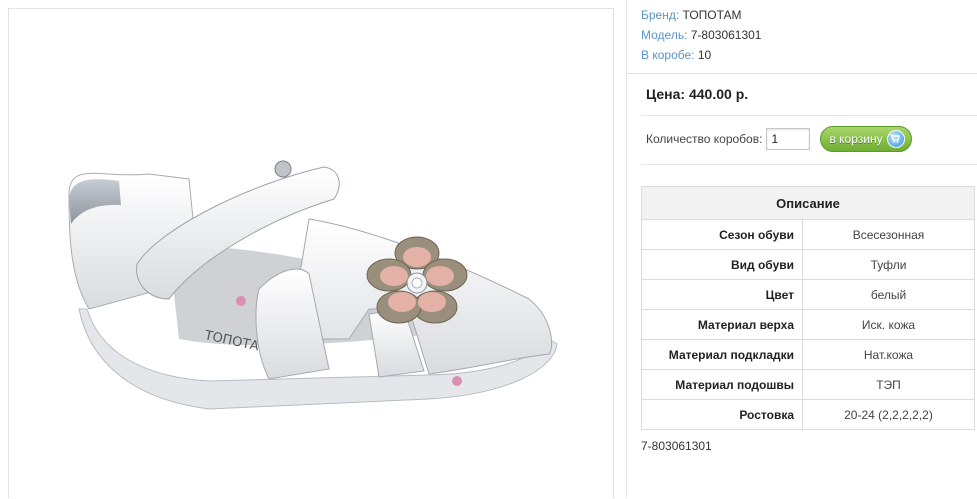  I want to click on spec-key: Материал подошвы, so click(722, 384).